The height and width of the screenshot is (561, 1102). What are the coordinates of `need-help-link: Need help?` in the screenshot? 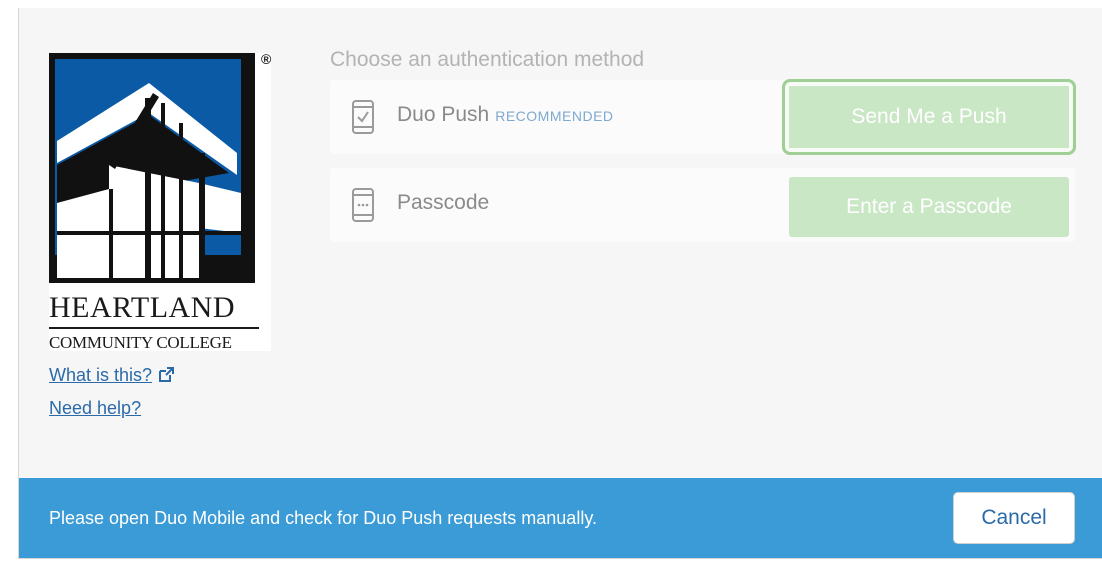 It's located at (95, 408).